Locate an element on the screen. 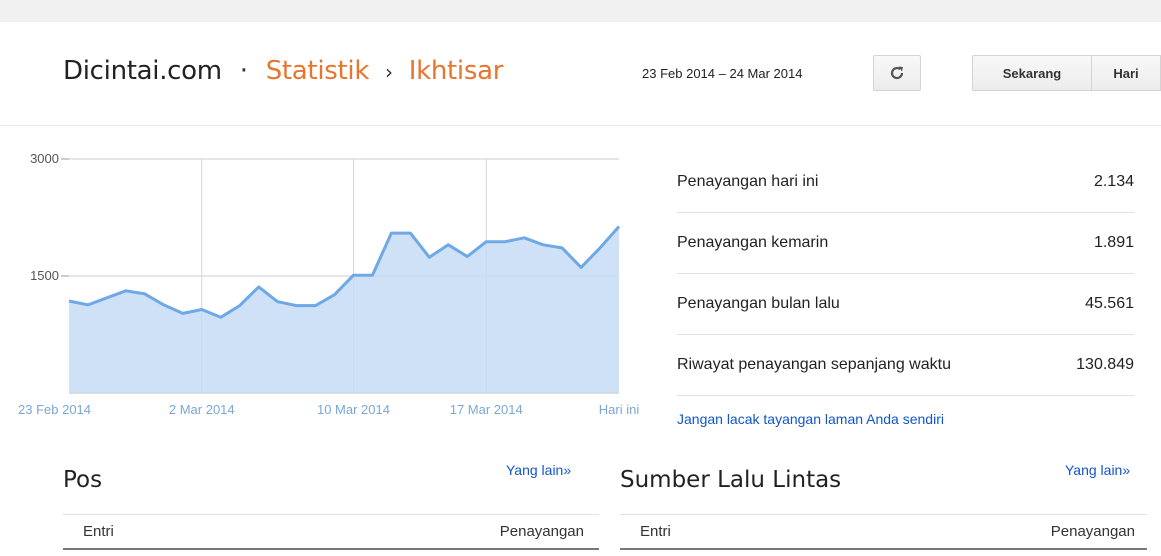  breadcrumb-statistik: Statistik is located at coordinates (318, 71).